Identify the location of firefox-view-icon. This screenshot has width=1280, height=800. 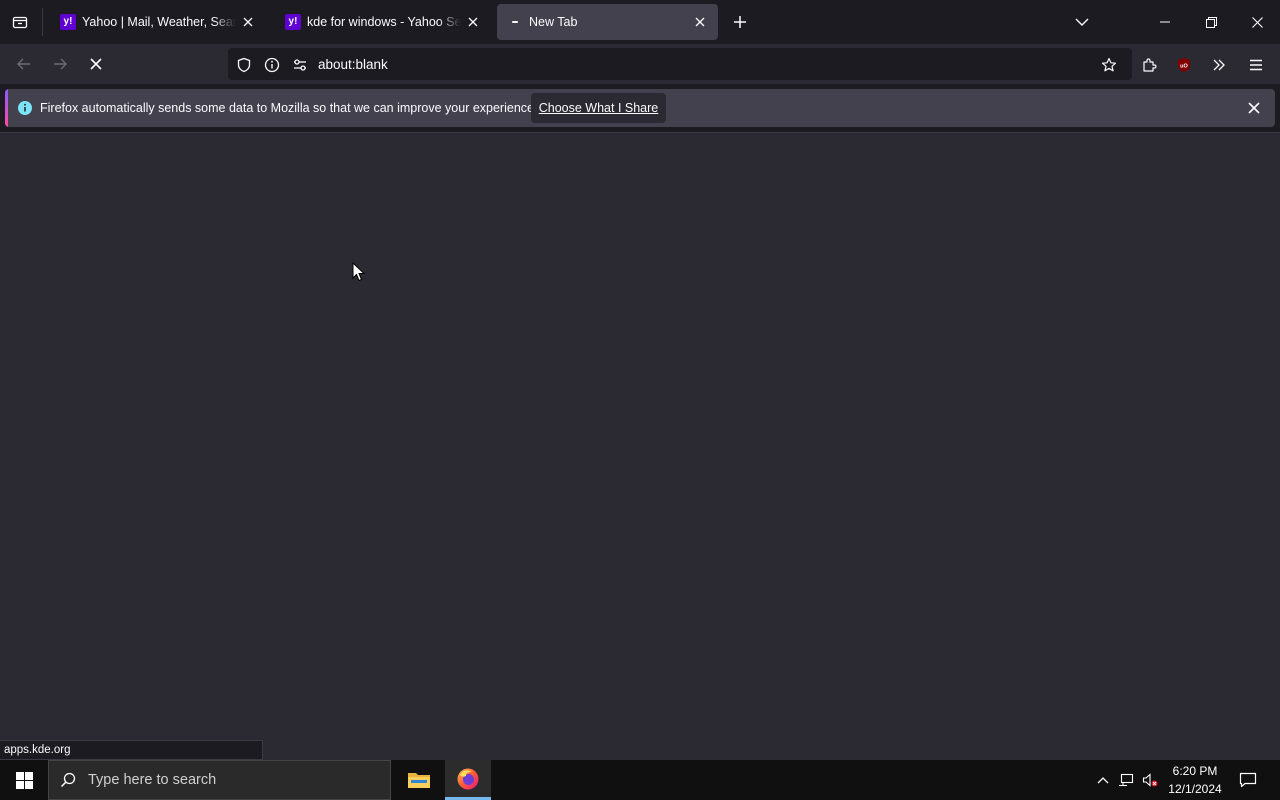
(20, 22).